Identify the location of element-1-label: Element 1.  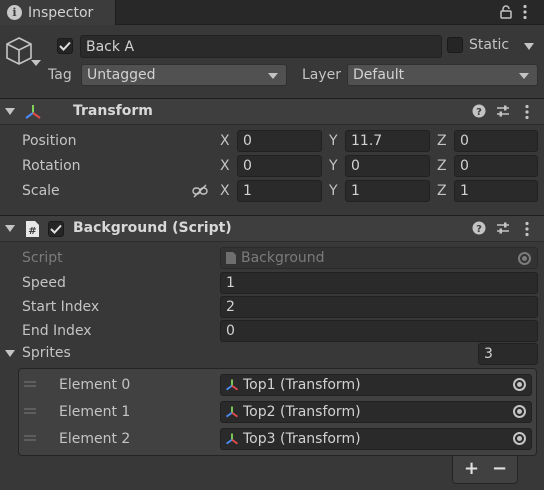
(95, 412).